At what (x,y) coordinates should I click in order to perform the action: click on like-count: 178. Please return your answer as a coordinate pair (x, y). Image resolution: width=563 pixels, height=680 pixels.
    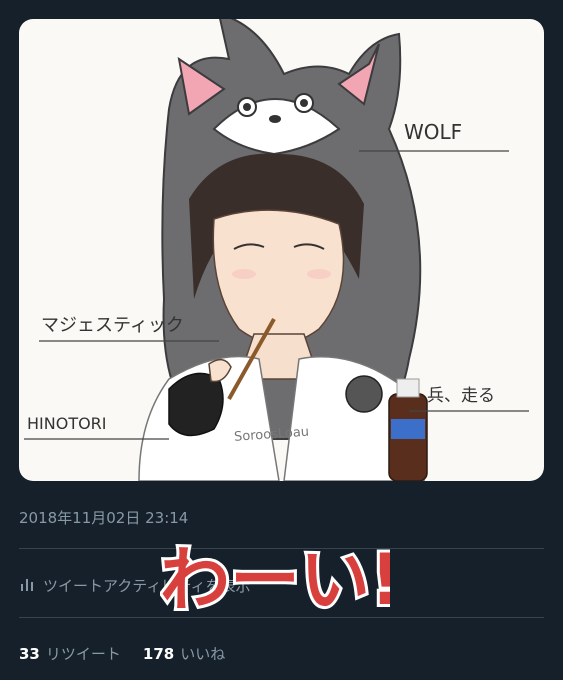
    Looking at the image, I should click on (158, 654).